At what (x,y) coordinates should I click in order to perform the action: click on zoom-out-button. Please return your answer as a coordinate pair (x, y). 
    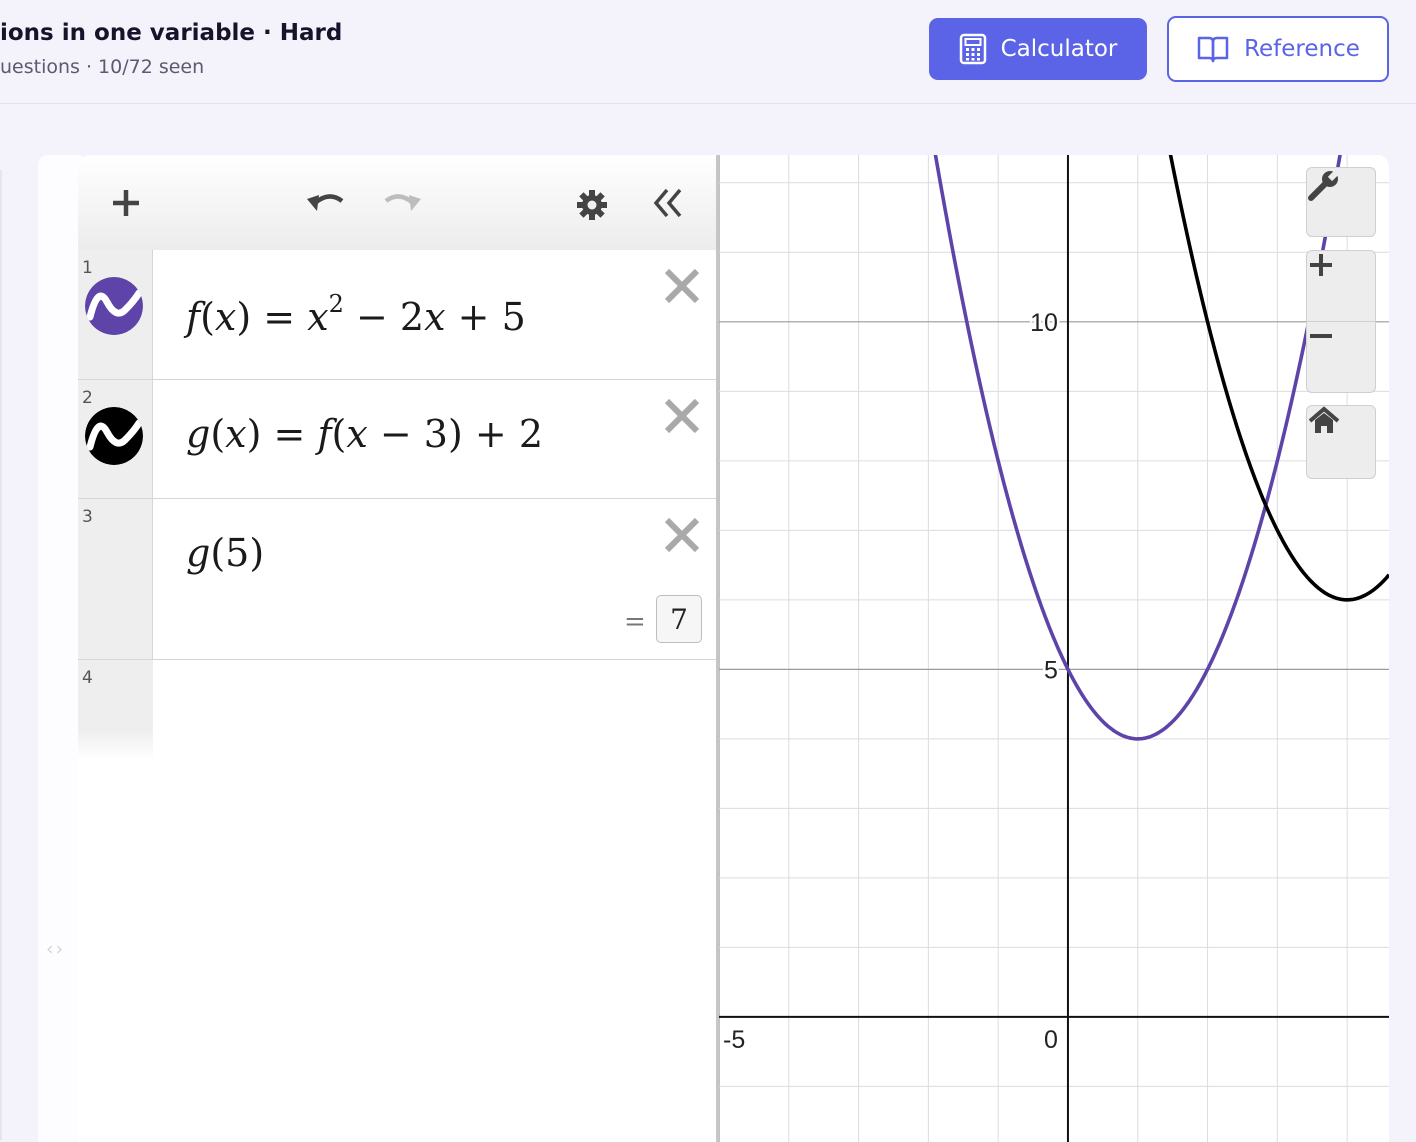
    Looking at the image, I should click on (1341, 357).